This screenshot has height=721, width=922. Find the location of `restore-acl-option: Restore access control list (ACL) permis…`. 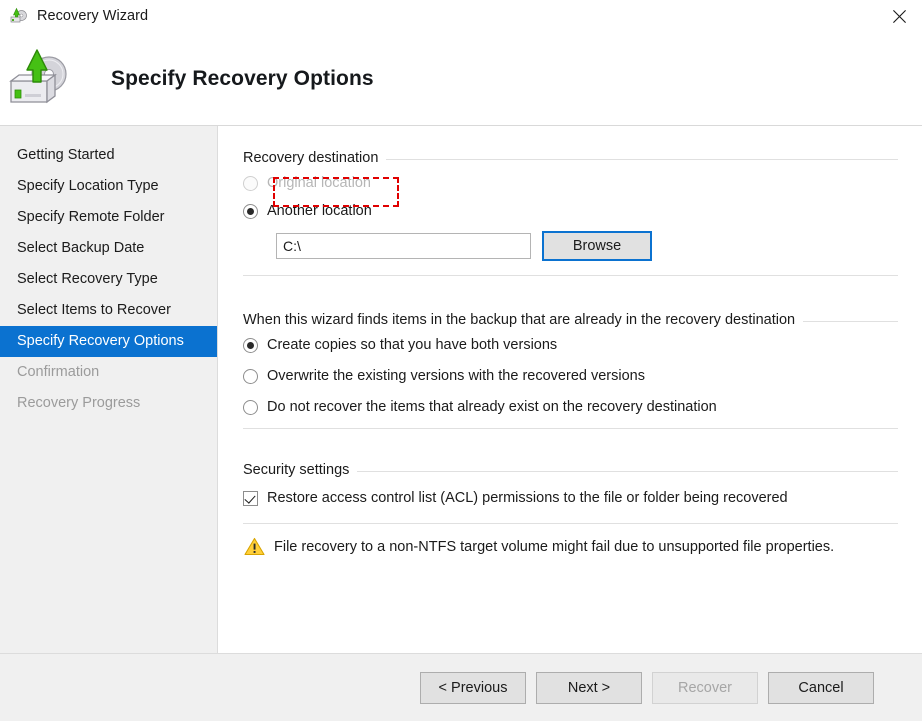

restore-acl-option: Restore access control list (ACL) permis… is located at coordinates (570, 498).